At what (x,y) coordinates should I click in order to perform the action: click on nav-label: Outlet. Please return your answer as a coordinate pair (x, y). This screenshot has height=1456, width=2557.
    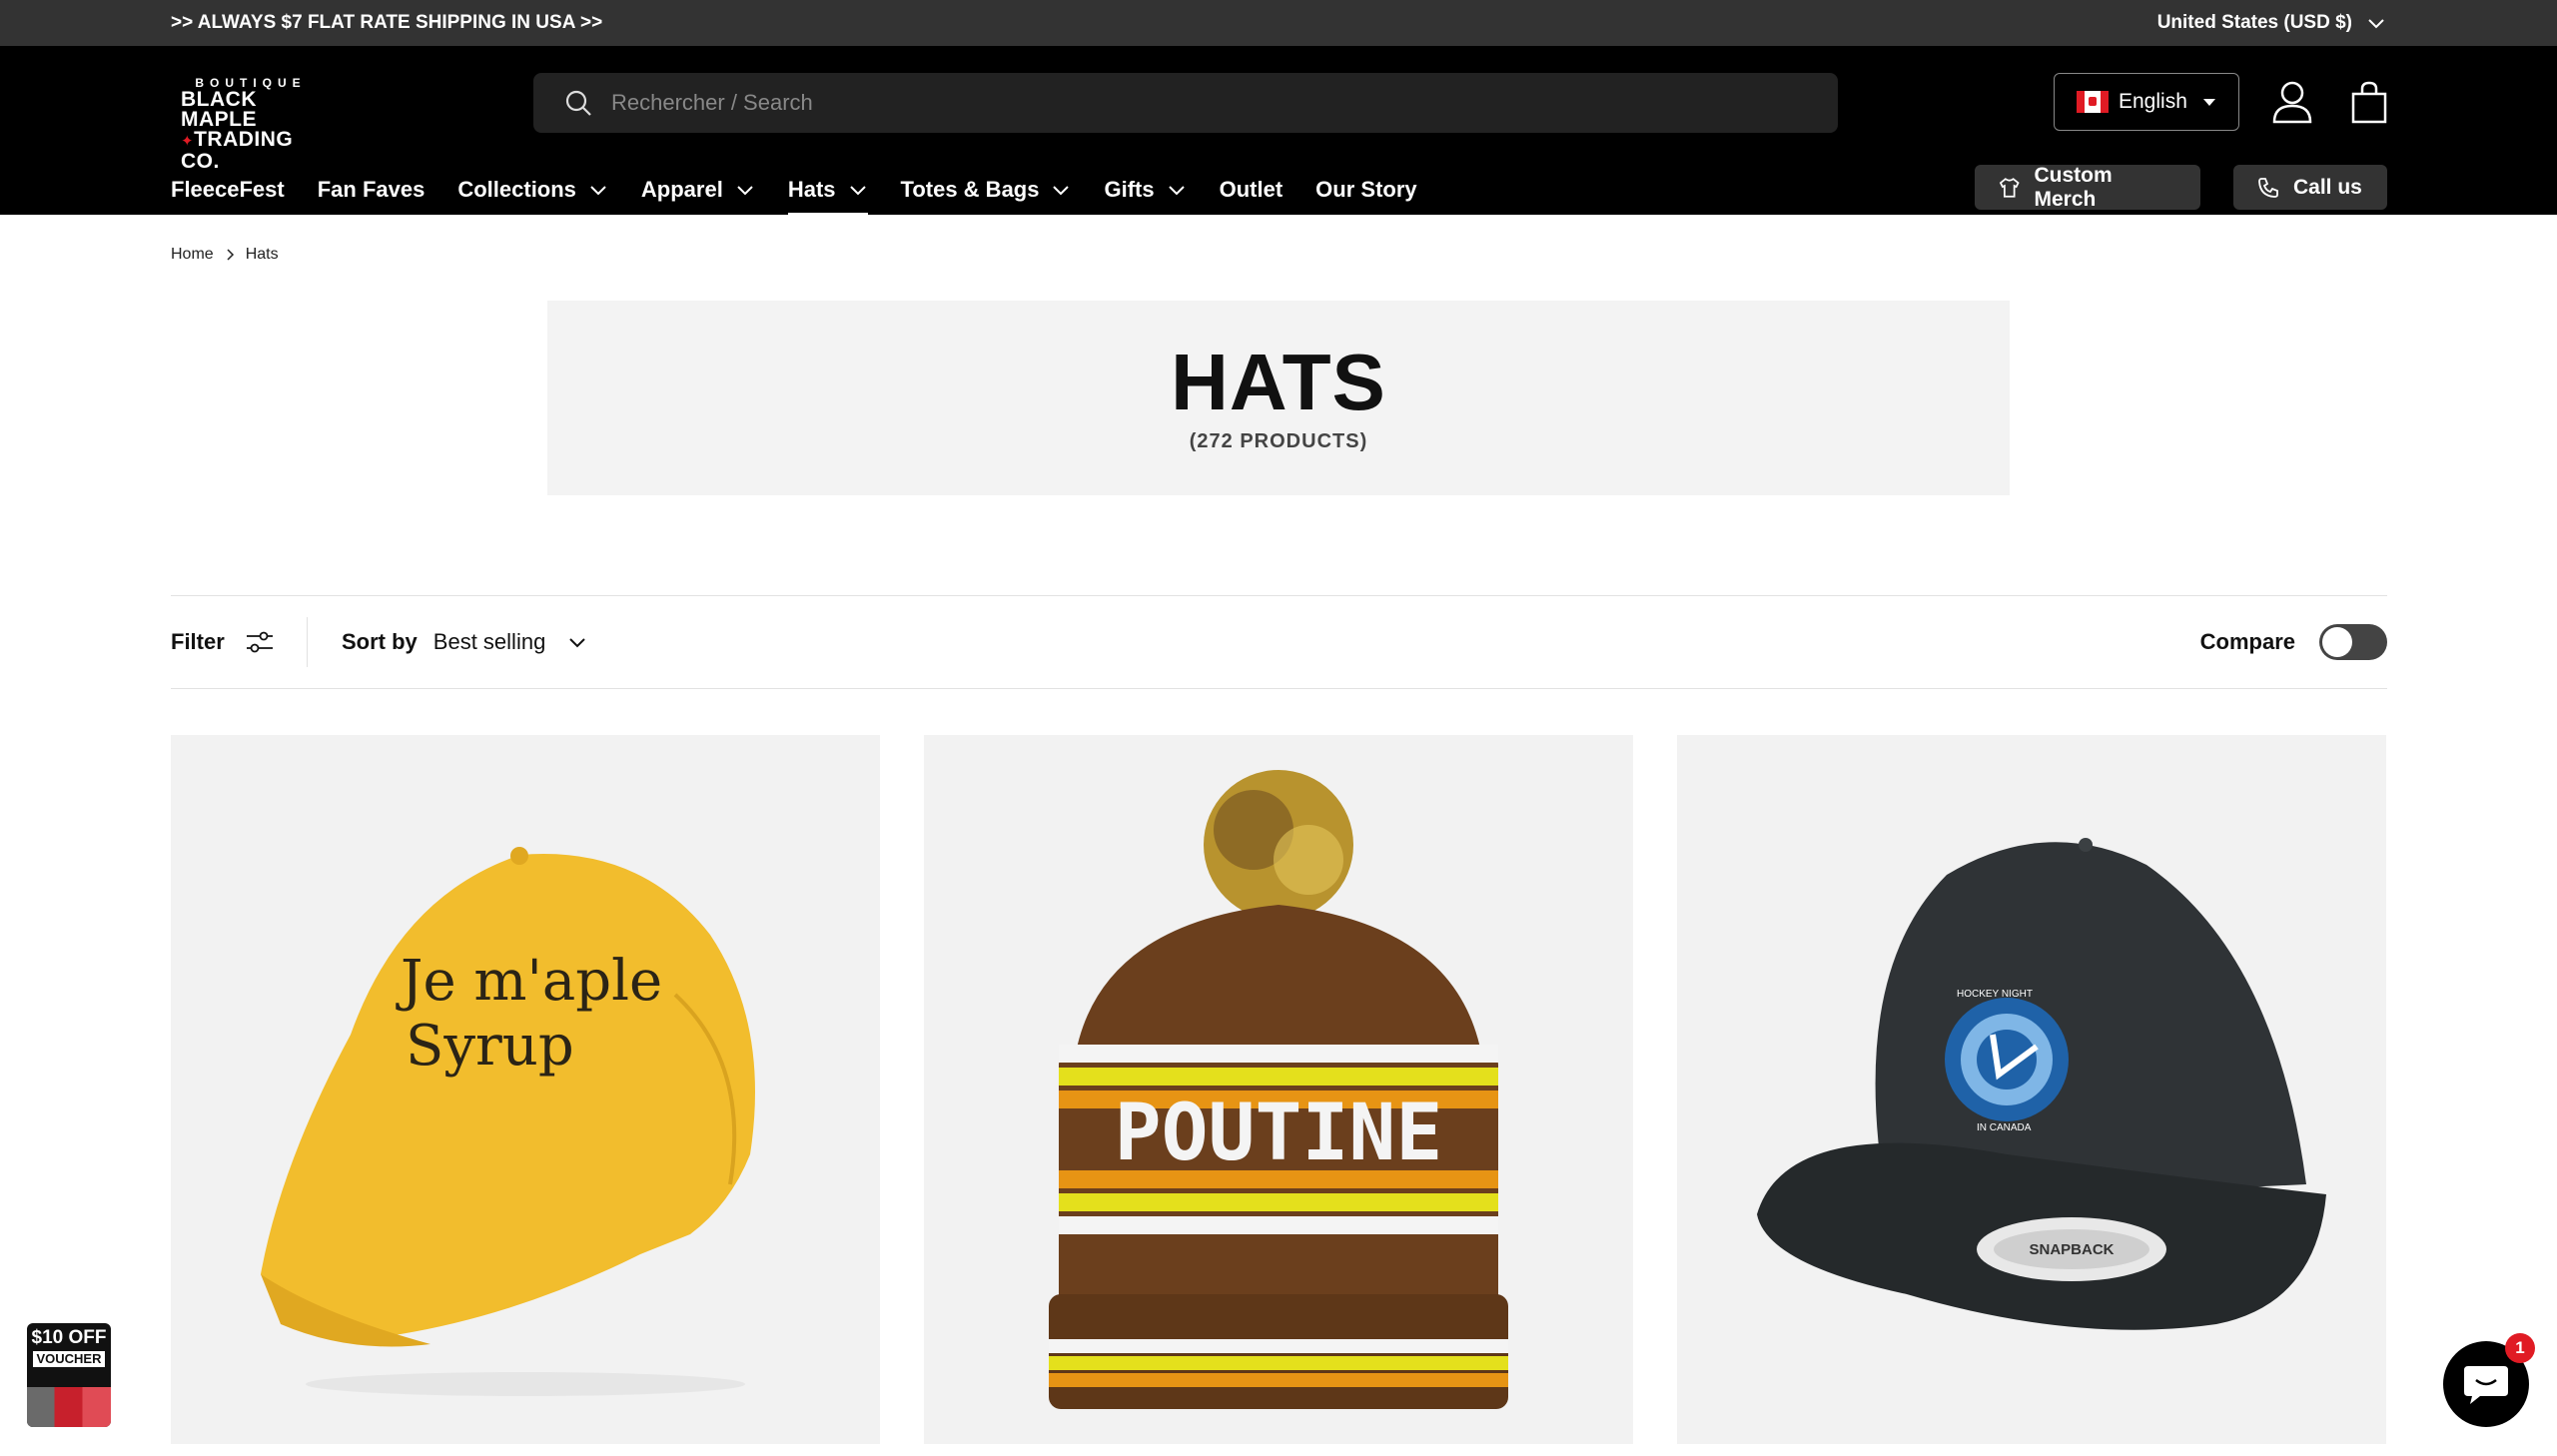
    Looking at the image, I should click on (1251, 189).